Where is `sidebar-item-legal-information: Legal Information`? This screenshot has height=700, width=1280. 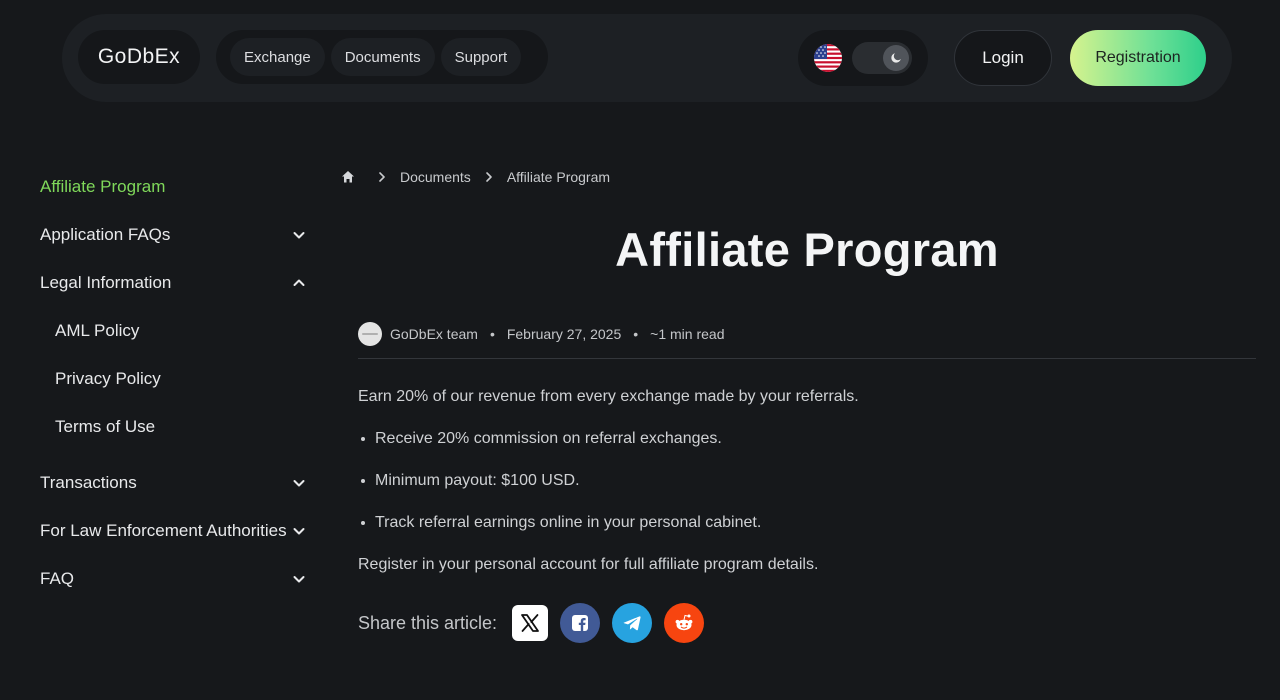
sidebar-item-legal-information: Legal Information is located at coordinates (173, 283).